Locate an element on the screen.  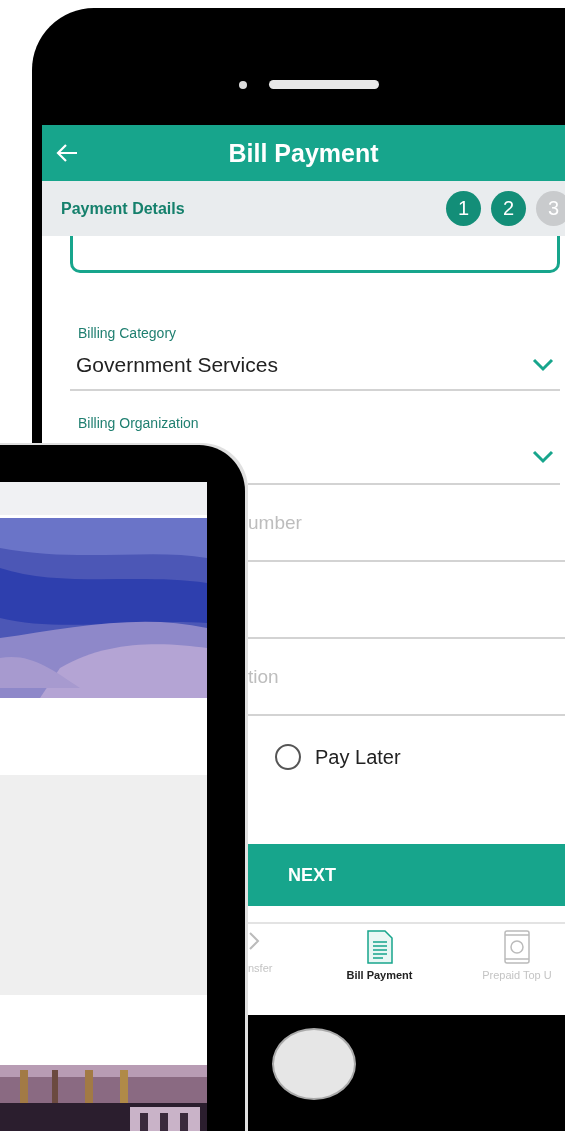
radio-label: Pay Later is located at coordinates (358, 757).